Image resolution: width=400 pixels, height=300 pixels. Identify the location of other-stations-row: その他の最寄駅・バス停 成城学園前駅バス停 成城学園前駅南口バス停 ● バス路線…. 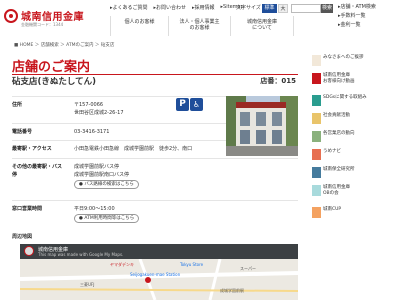
(155, 178).